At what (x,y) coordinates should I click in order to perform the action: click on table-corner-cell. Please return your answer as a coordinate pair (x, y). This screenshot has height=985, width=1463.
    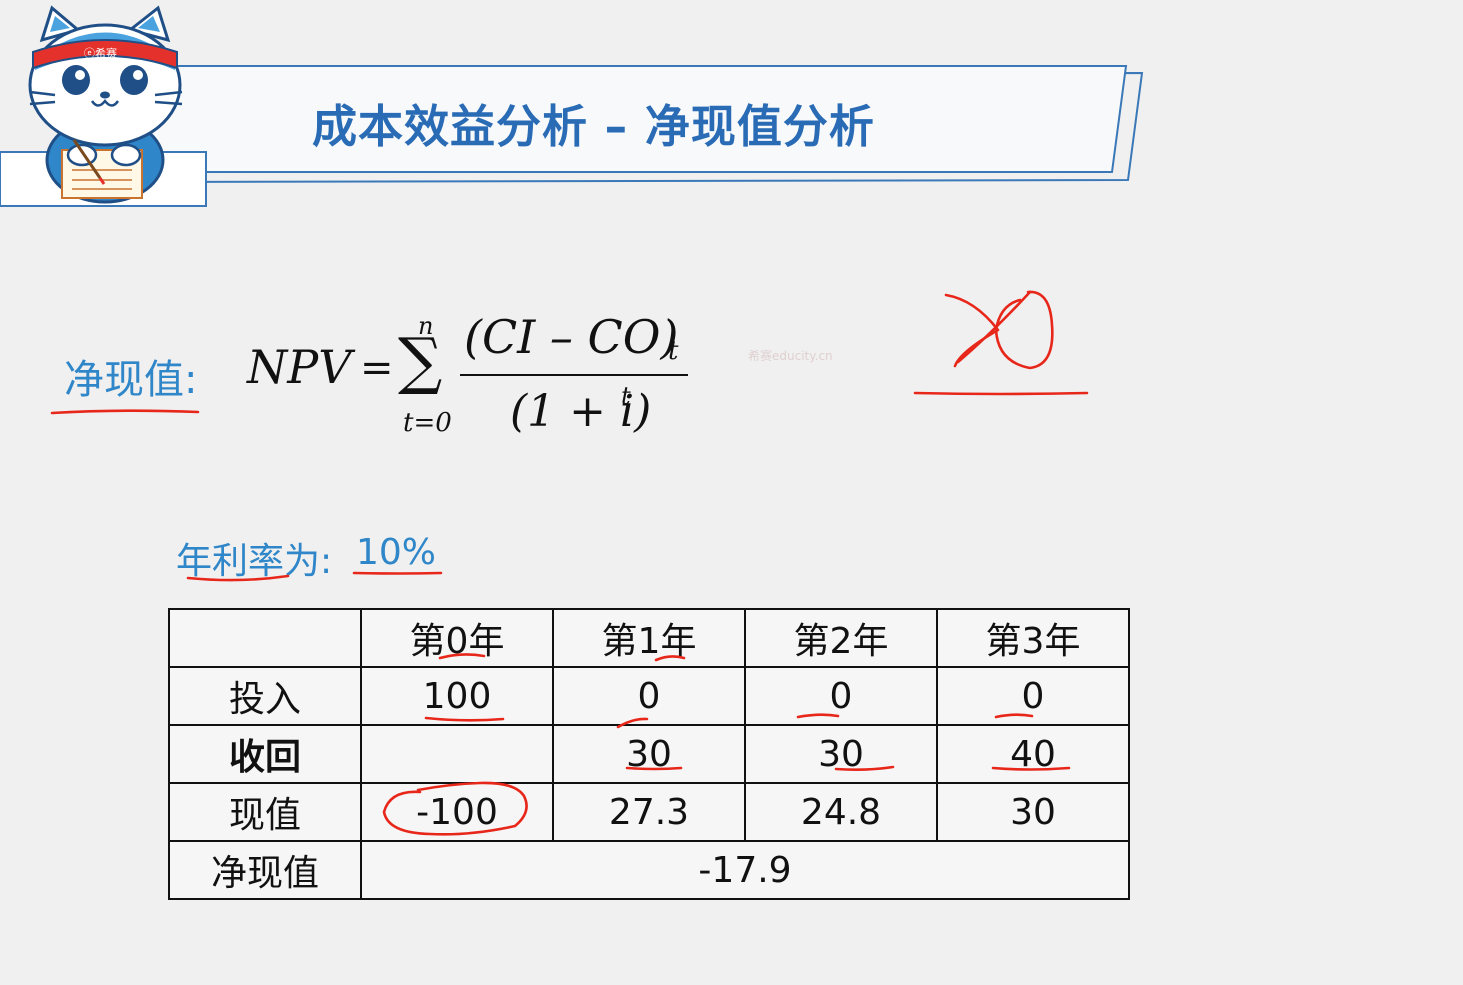
    Looking at the image, I should click on (265, 638).